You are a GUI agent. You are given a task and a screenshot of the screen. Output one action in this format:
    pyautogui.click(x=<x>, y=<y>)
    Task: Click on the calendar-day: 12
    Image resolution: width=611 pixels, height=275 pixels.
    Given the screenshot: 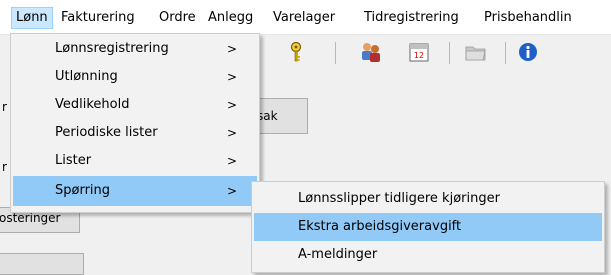 What is the action you would take?
    pyautogui.click(x=419, y=55)
    